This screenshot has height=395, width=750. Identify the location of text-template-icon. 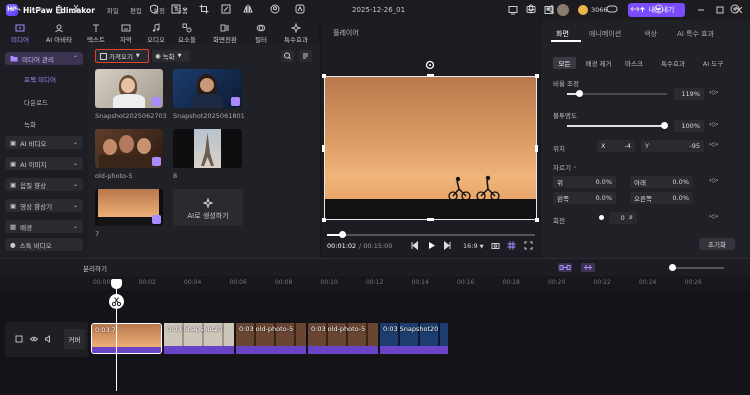
(180, 9).